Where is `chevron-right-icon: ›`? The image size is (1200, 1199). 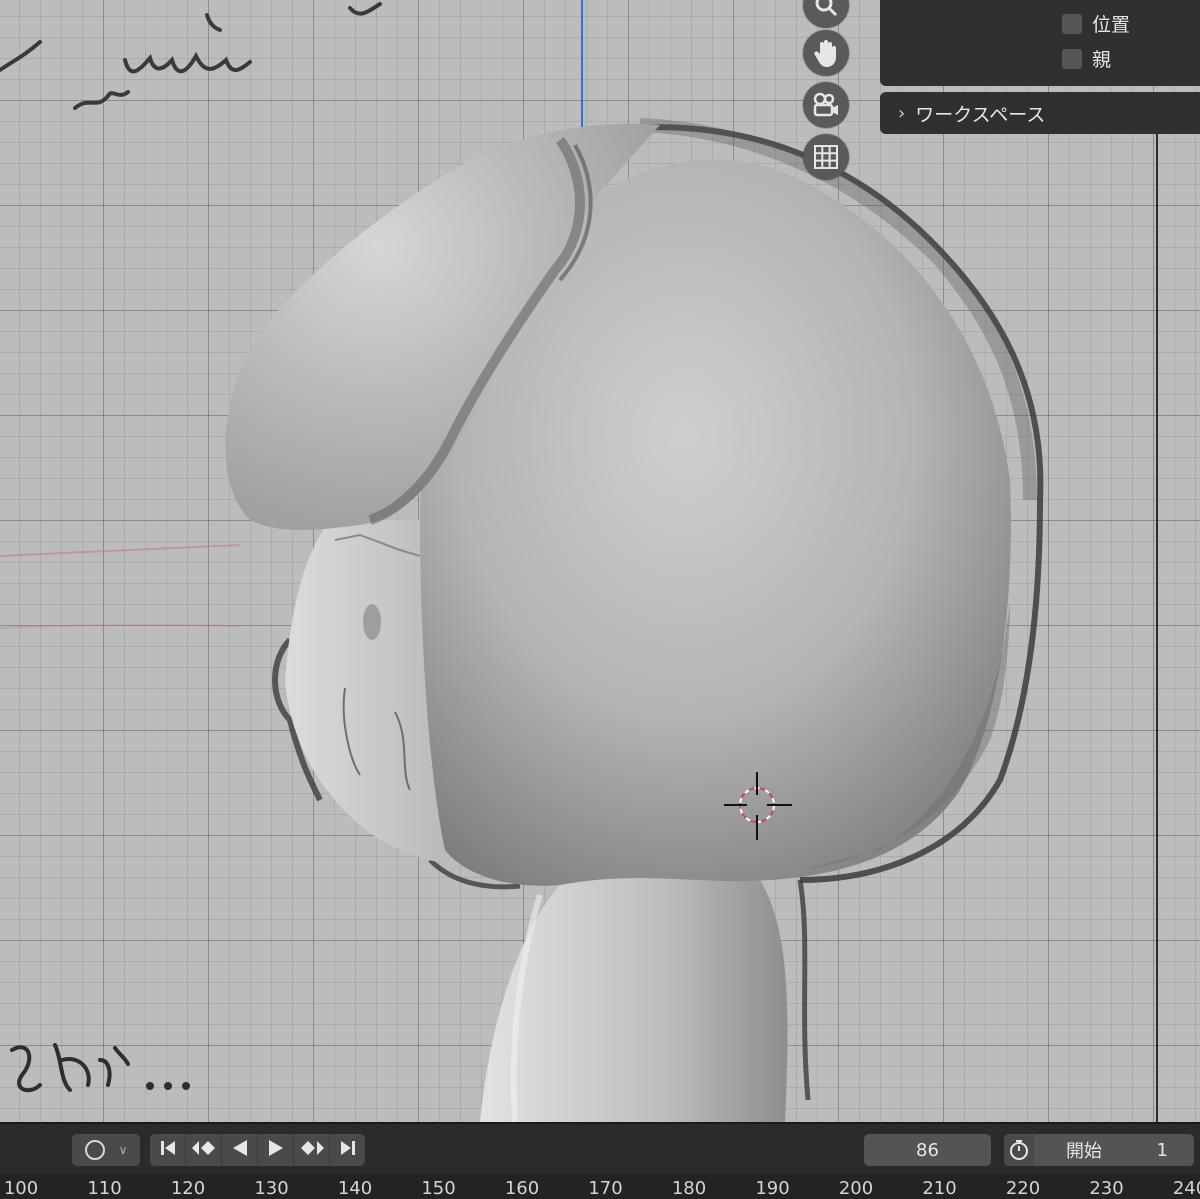 chevron-right-icon: › is located at coordinates (902, 113).